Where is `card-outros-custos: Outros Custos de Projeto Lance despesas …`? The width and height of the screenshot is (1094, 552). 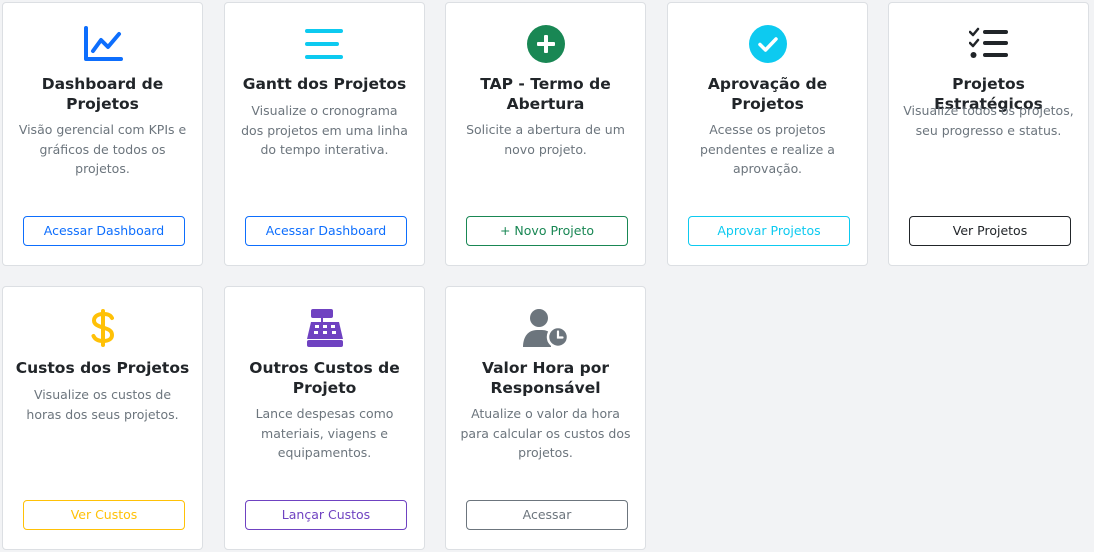 card-outros-custos: Outros Custos de Projeto Lance despesas … is located at coordinates (324, 418).